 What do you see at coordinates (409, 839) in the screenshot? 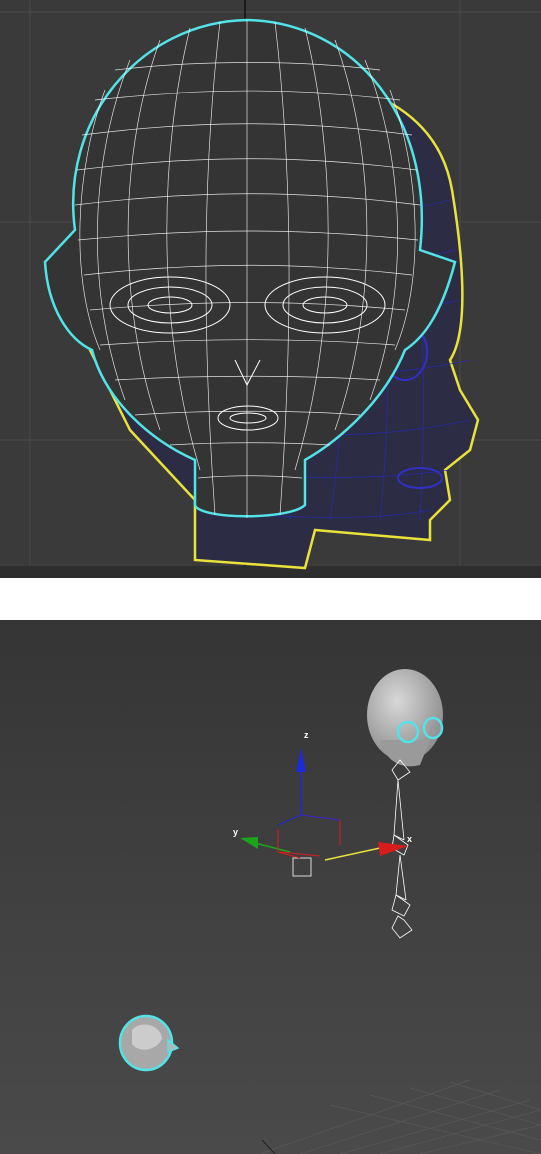
I see `gizmo-x-label: x` at bounding box center [409, 839].